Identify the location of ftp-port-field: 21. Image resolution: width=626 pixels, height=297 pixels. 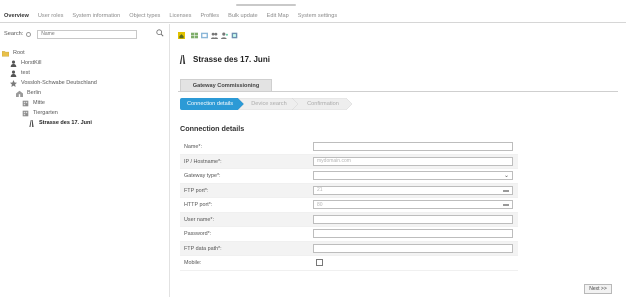
(413, 190).